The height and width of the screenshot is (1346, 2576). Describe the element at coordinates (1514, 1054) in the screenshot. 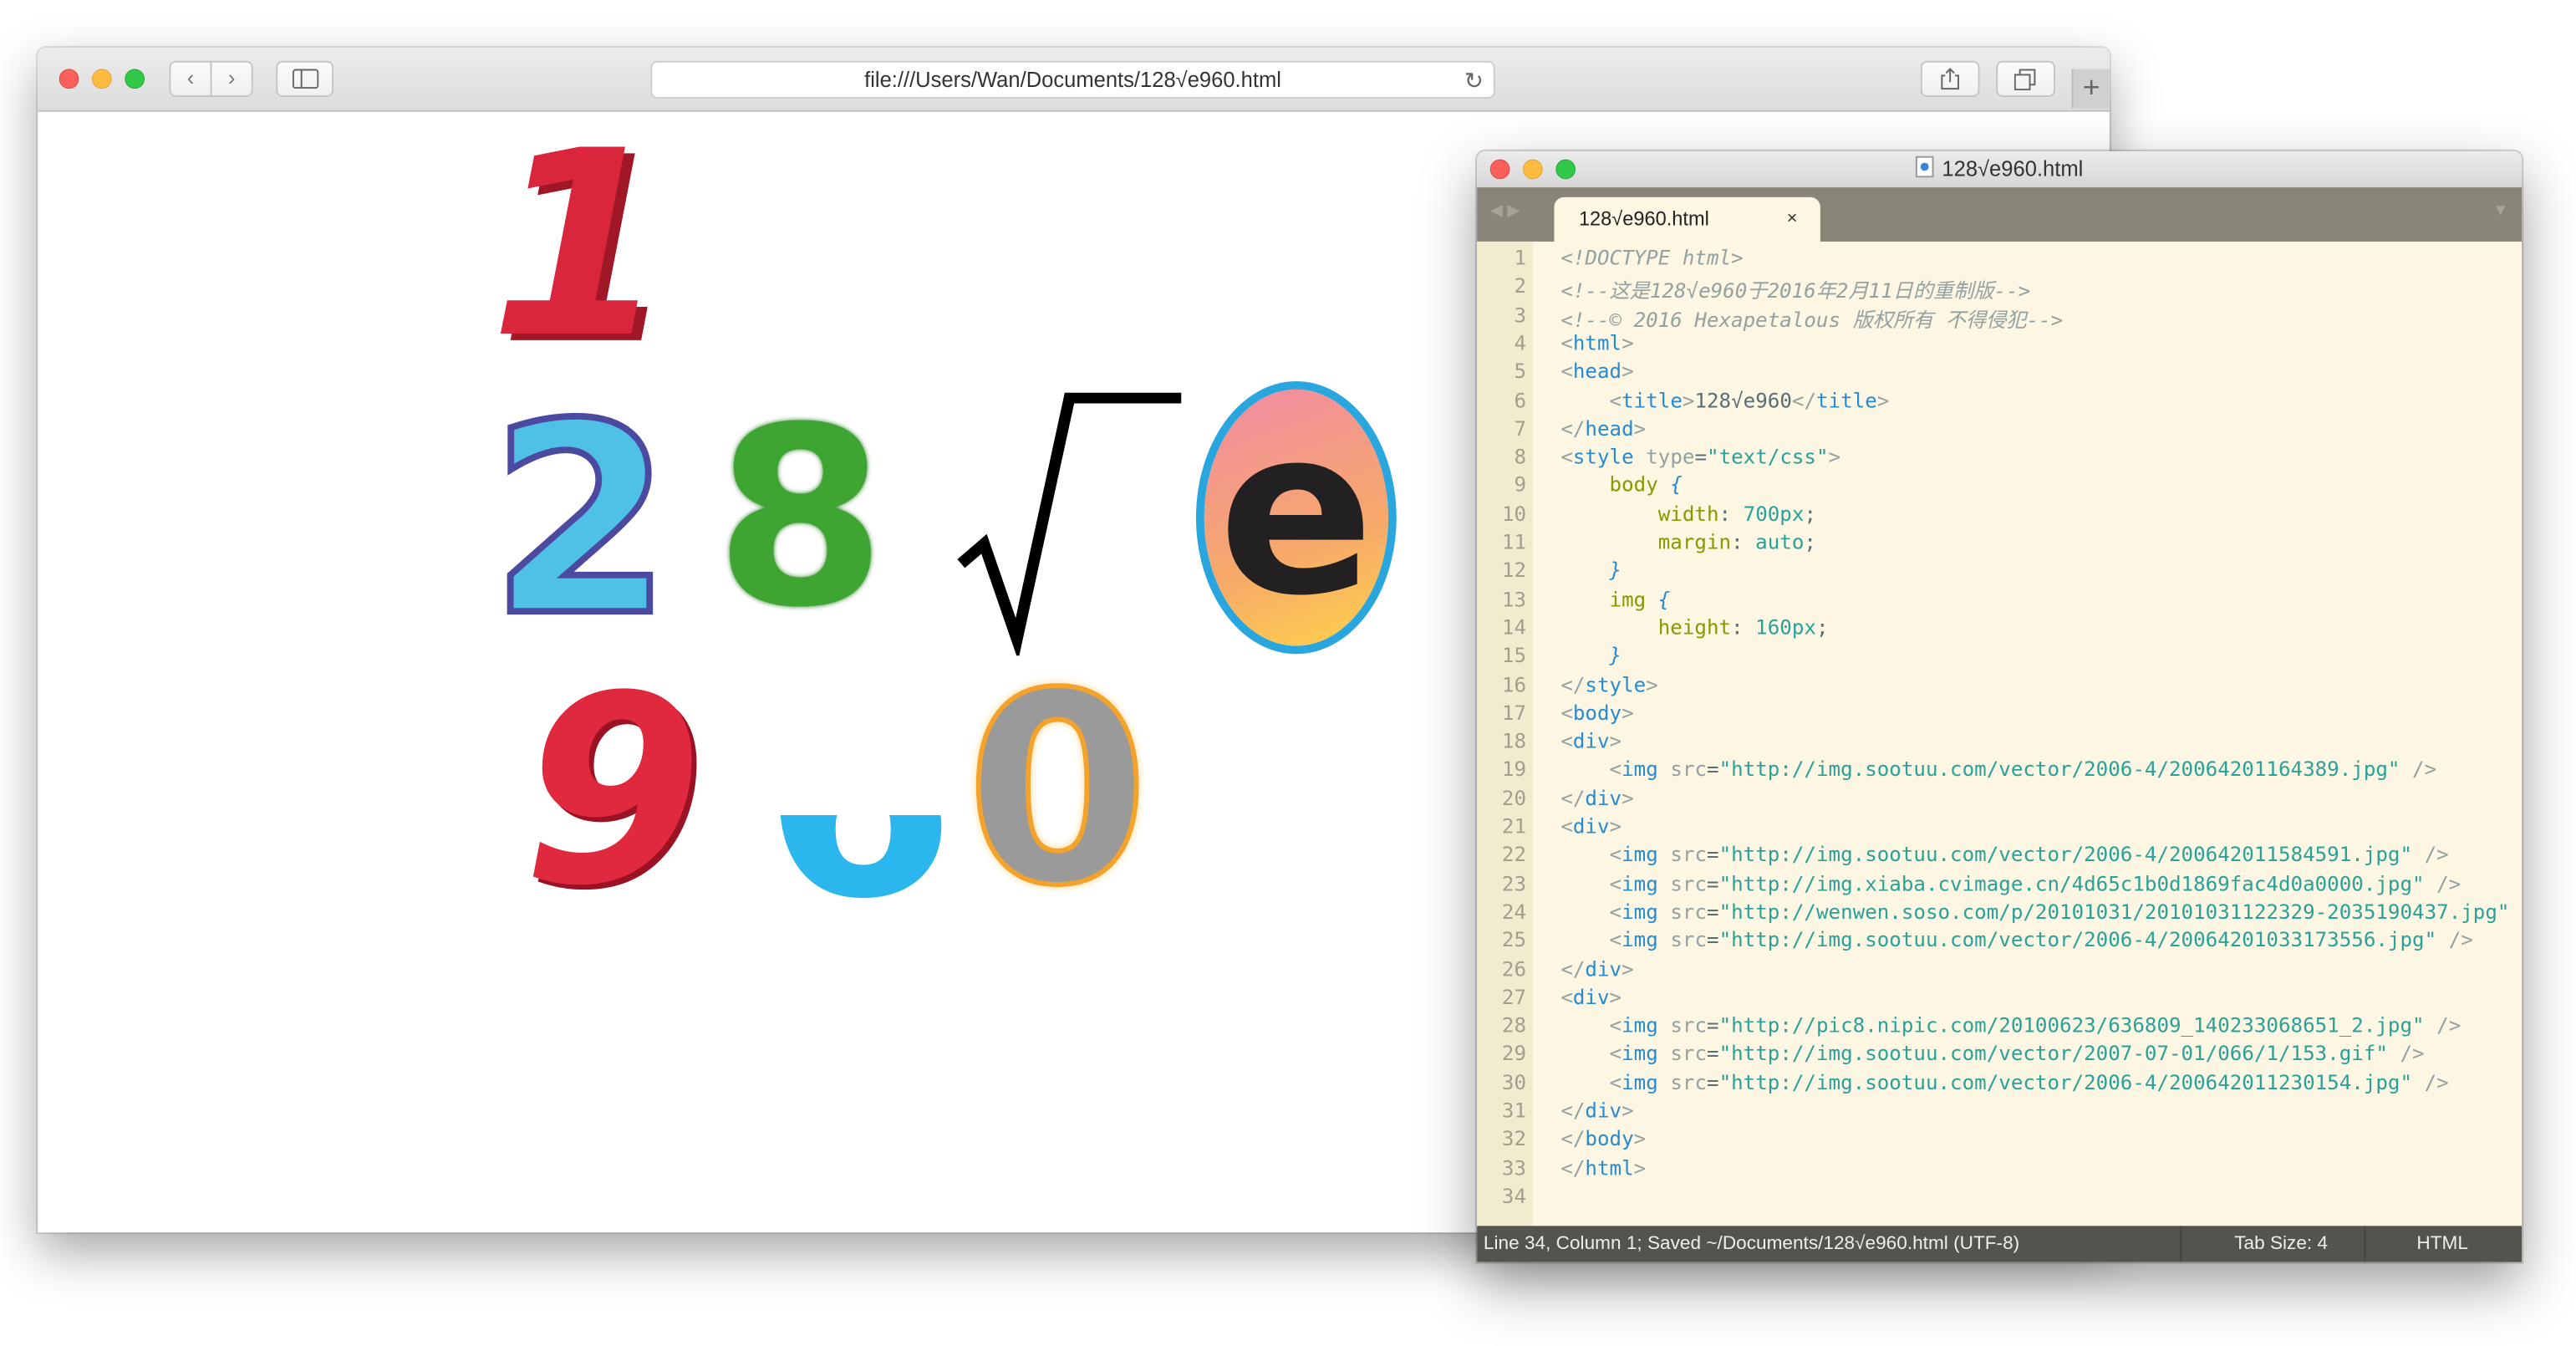

I see `line-number: 29` at that location.